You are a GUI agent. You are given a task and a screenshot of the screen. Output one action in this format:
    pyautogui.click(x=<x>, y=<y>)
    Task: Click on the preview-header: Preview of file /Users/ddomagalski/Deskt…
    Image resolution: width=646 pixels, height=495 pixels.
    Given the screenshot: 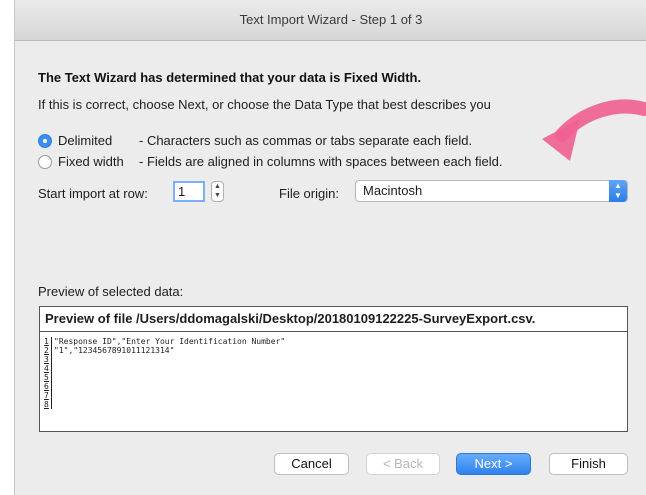 What is the action you would take?
    pyautogui.click(x=333, y=319)
    